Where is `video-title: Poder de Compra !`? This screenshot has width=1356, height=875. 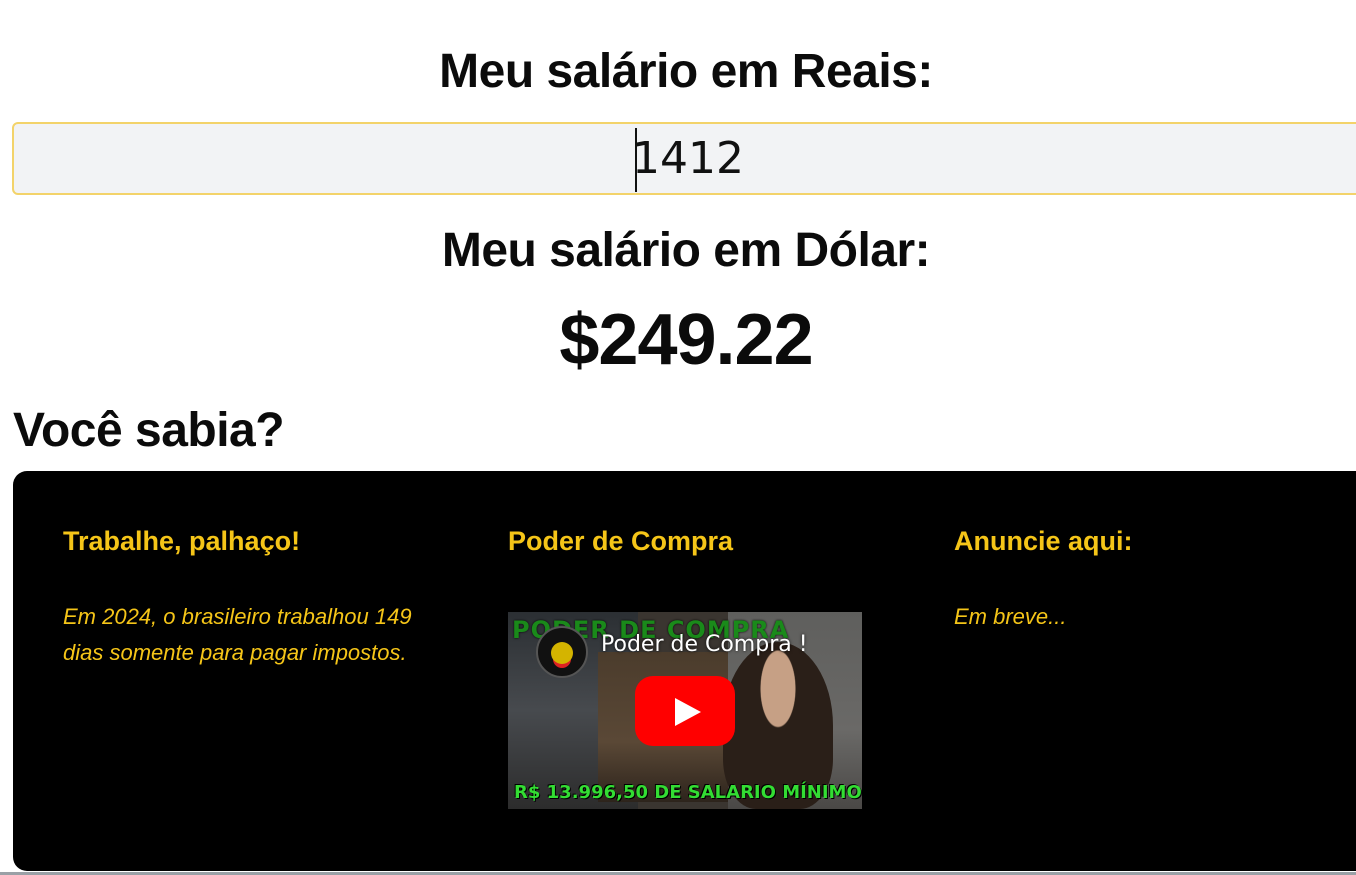 video-title: Poder de Compra ! is located at coordinates (704, 644).